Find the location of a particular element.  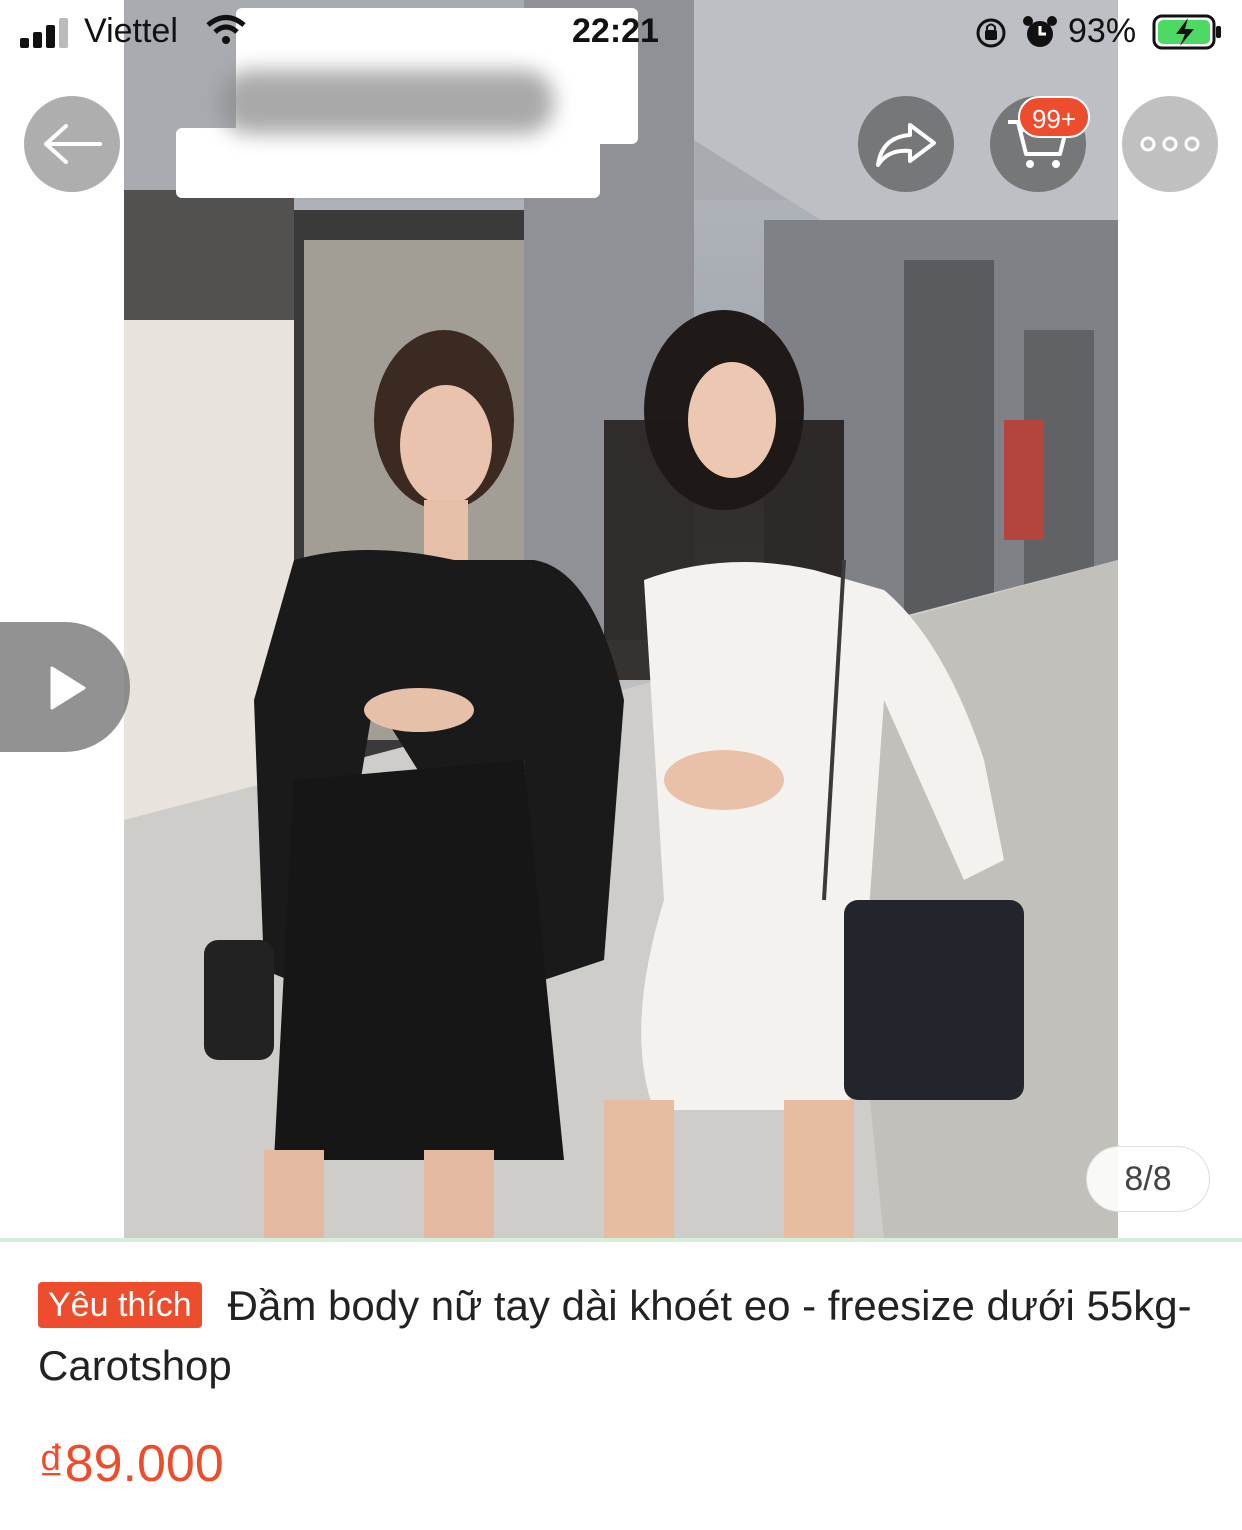

arrow-left-icon is located at coordinates (73, 144).